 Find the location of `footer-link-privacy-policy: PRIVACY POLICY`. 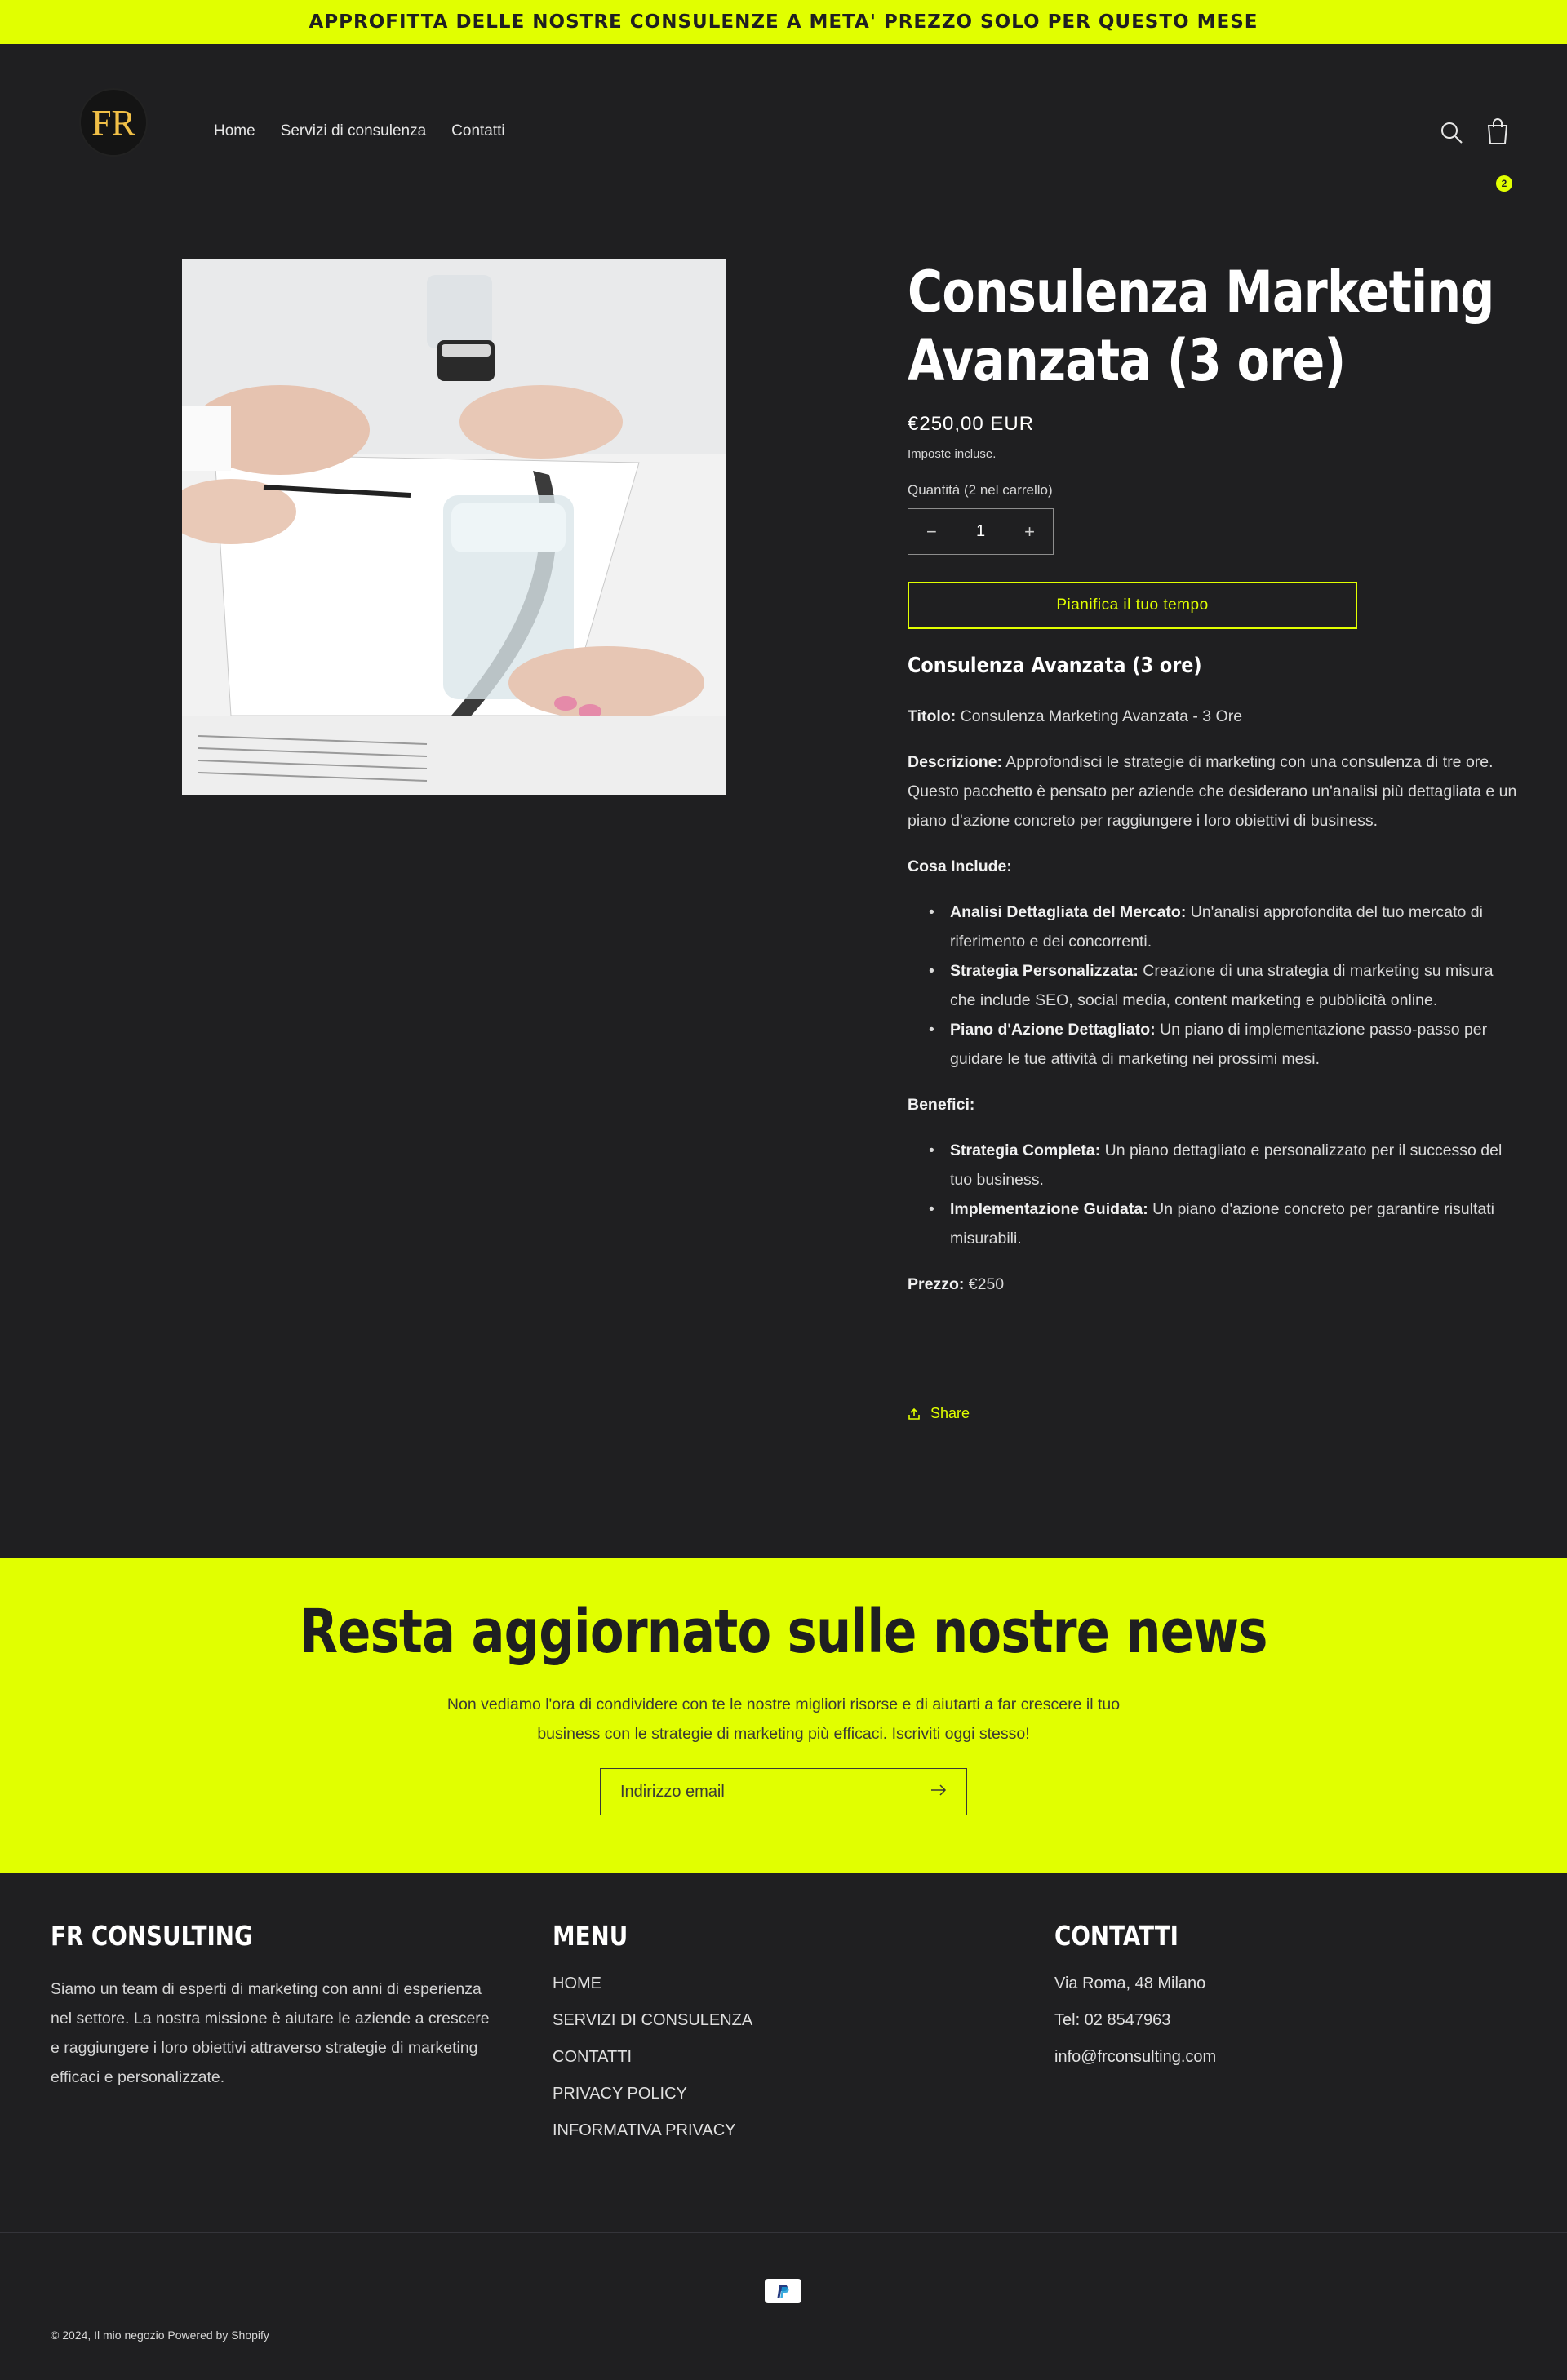

footer-link-privacy-policy: PRIVACY POLICY is located at coordinates (773, 2094).